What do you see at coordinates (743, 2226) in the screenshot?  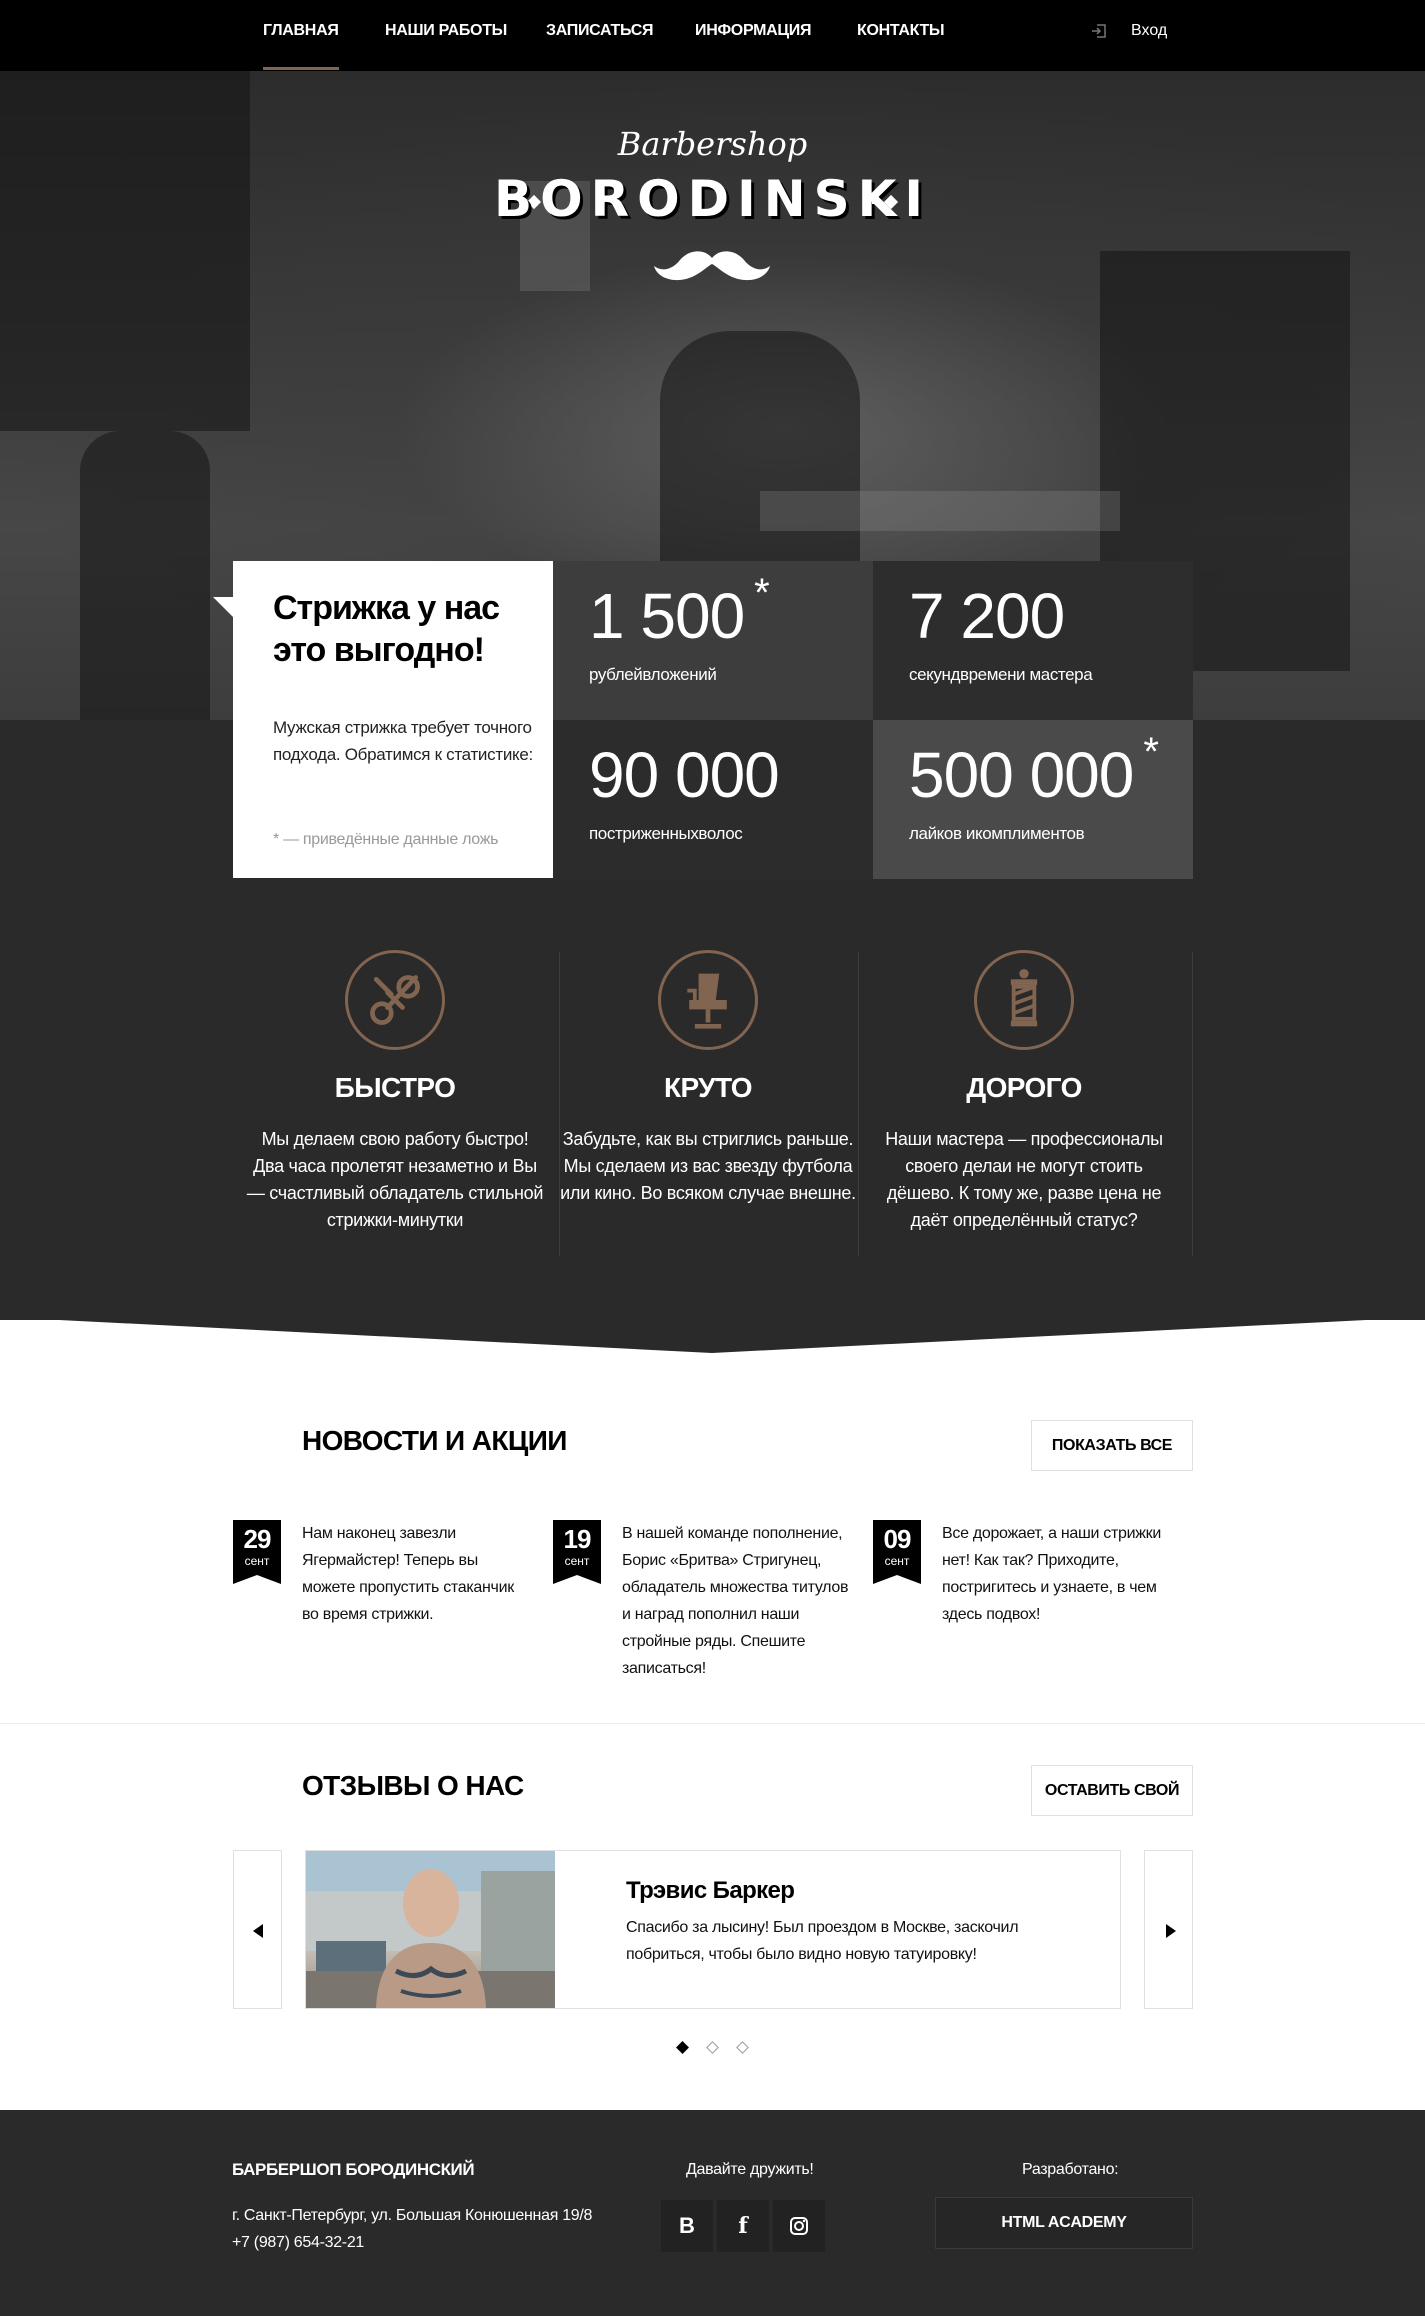 I see `facebook-icon: f` at bounding box center [743, 2226].